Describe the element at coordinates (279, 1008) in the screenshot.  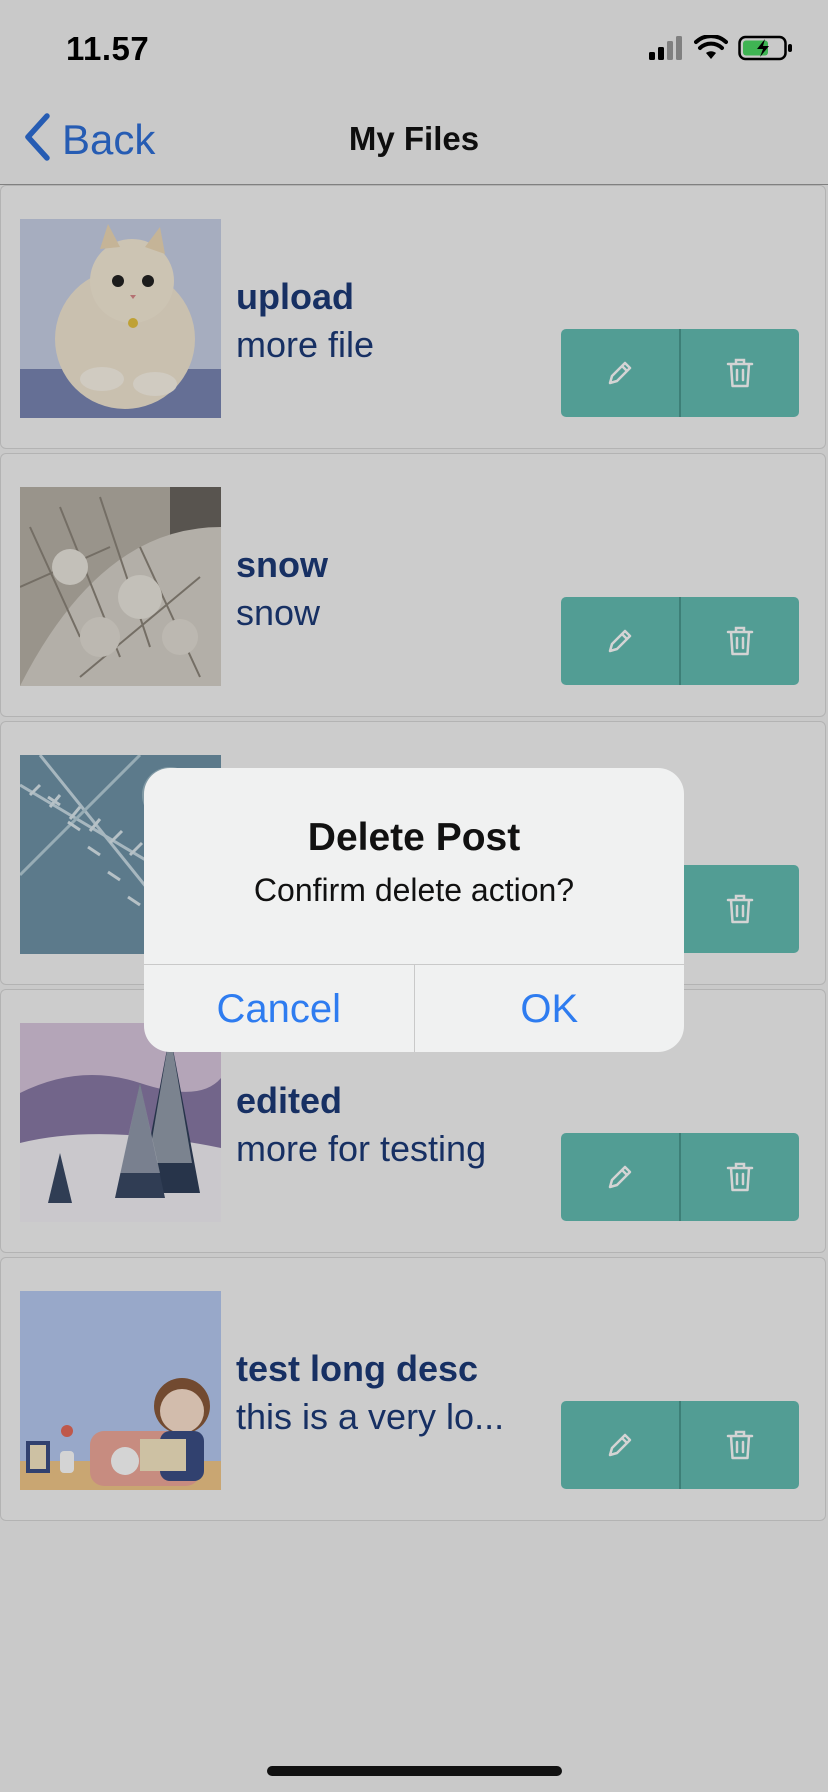
I see `cancel-button: Cancel` at that location.